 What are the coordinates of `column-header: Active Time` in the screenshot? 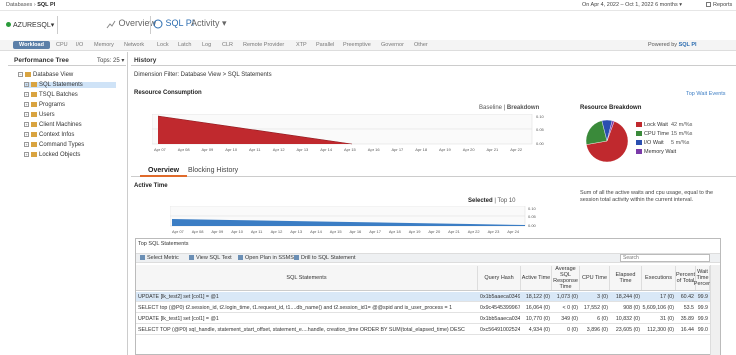 It's located at (536, 278).